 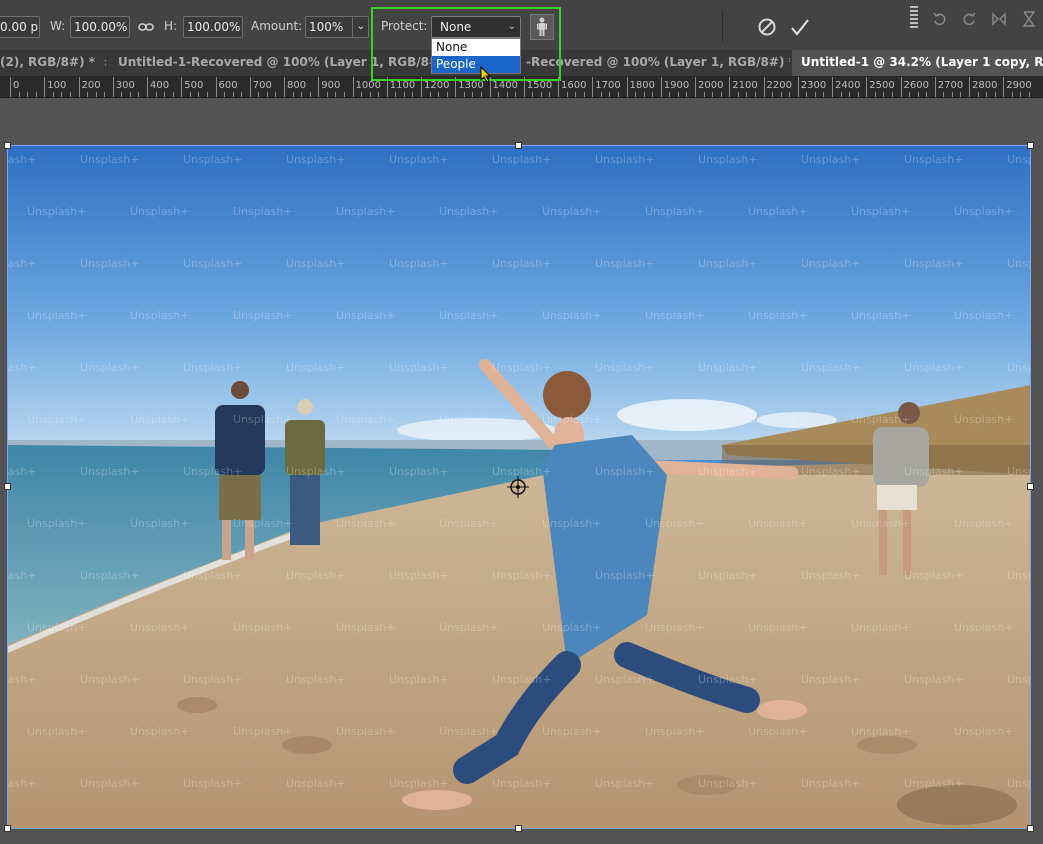 I want to click on checkmark-icon, so click(x=800, y=27).